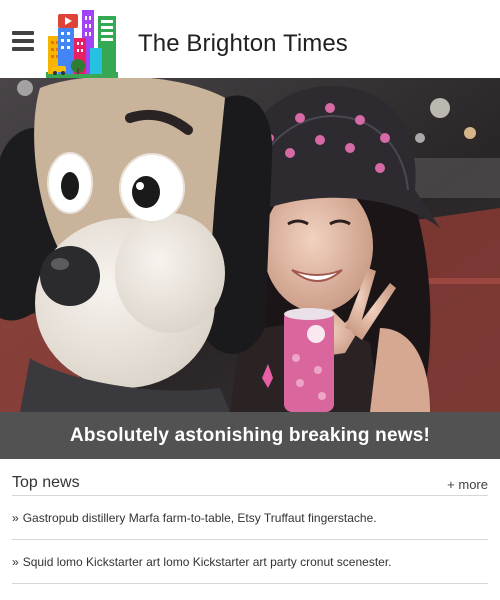 The height and width of the screenshot is (600, 500). Describe the element at coordinates (46, 482) in the screenshot. I see `section-title: Top news` at that location.